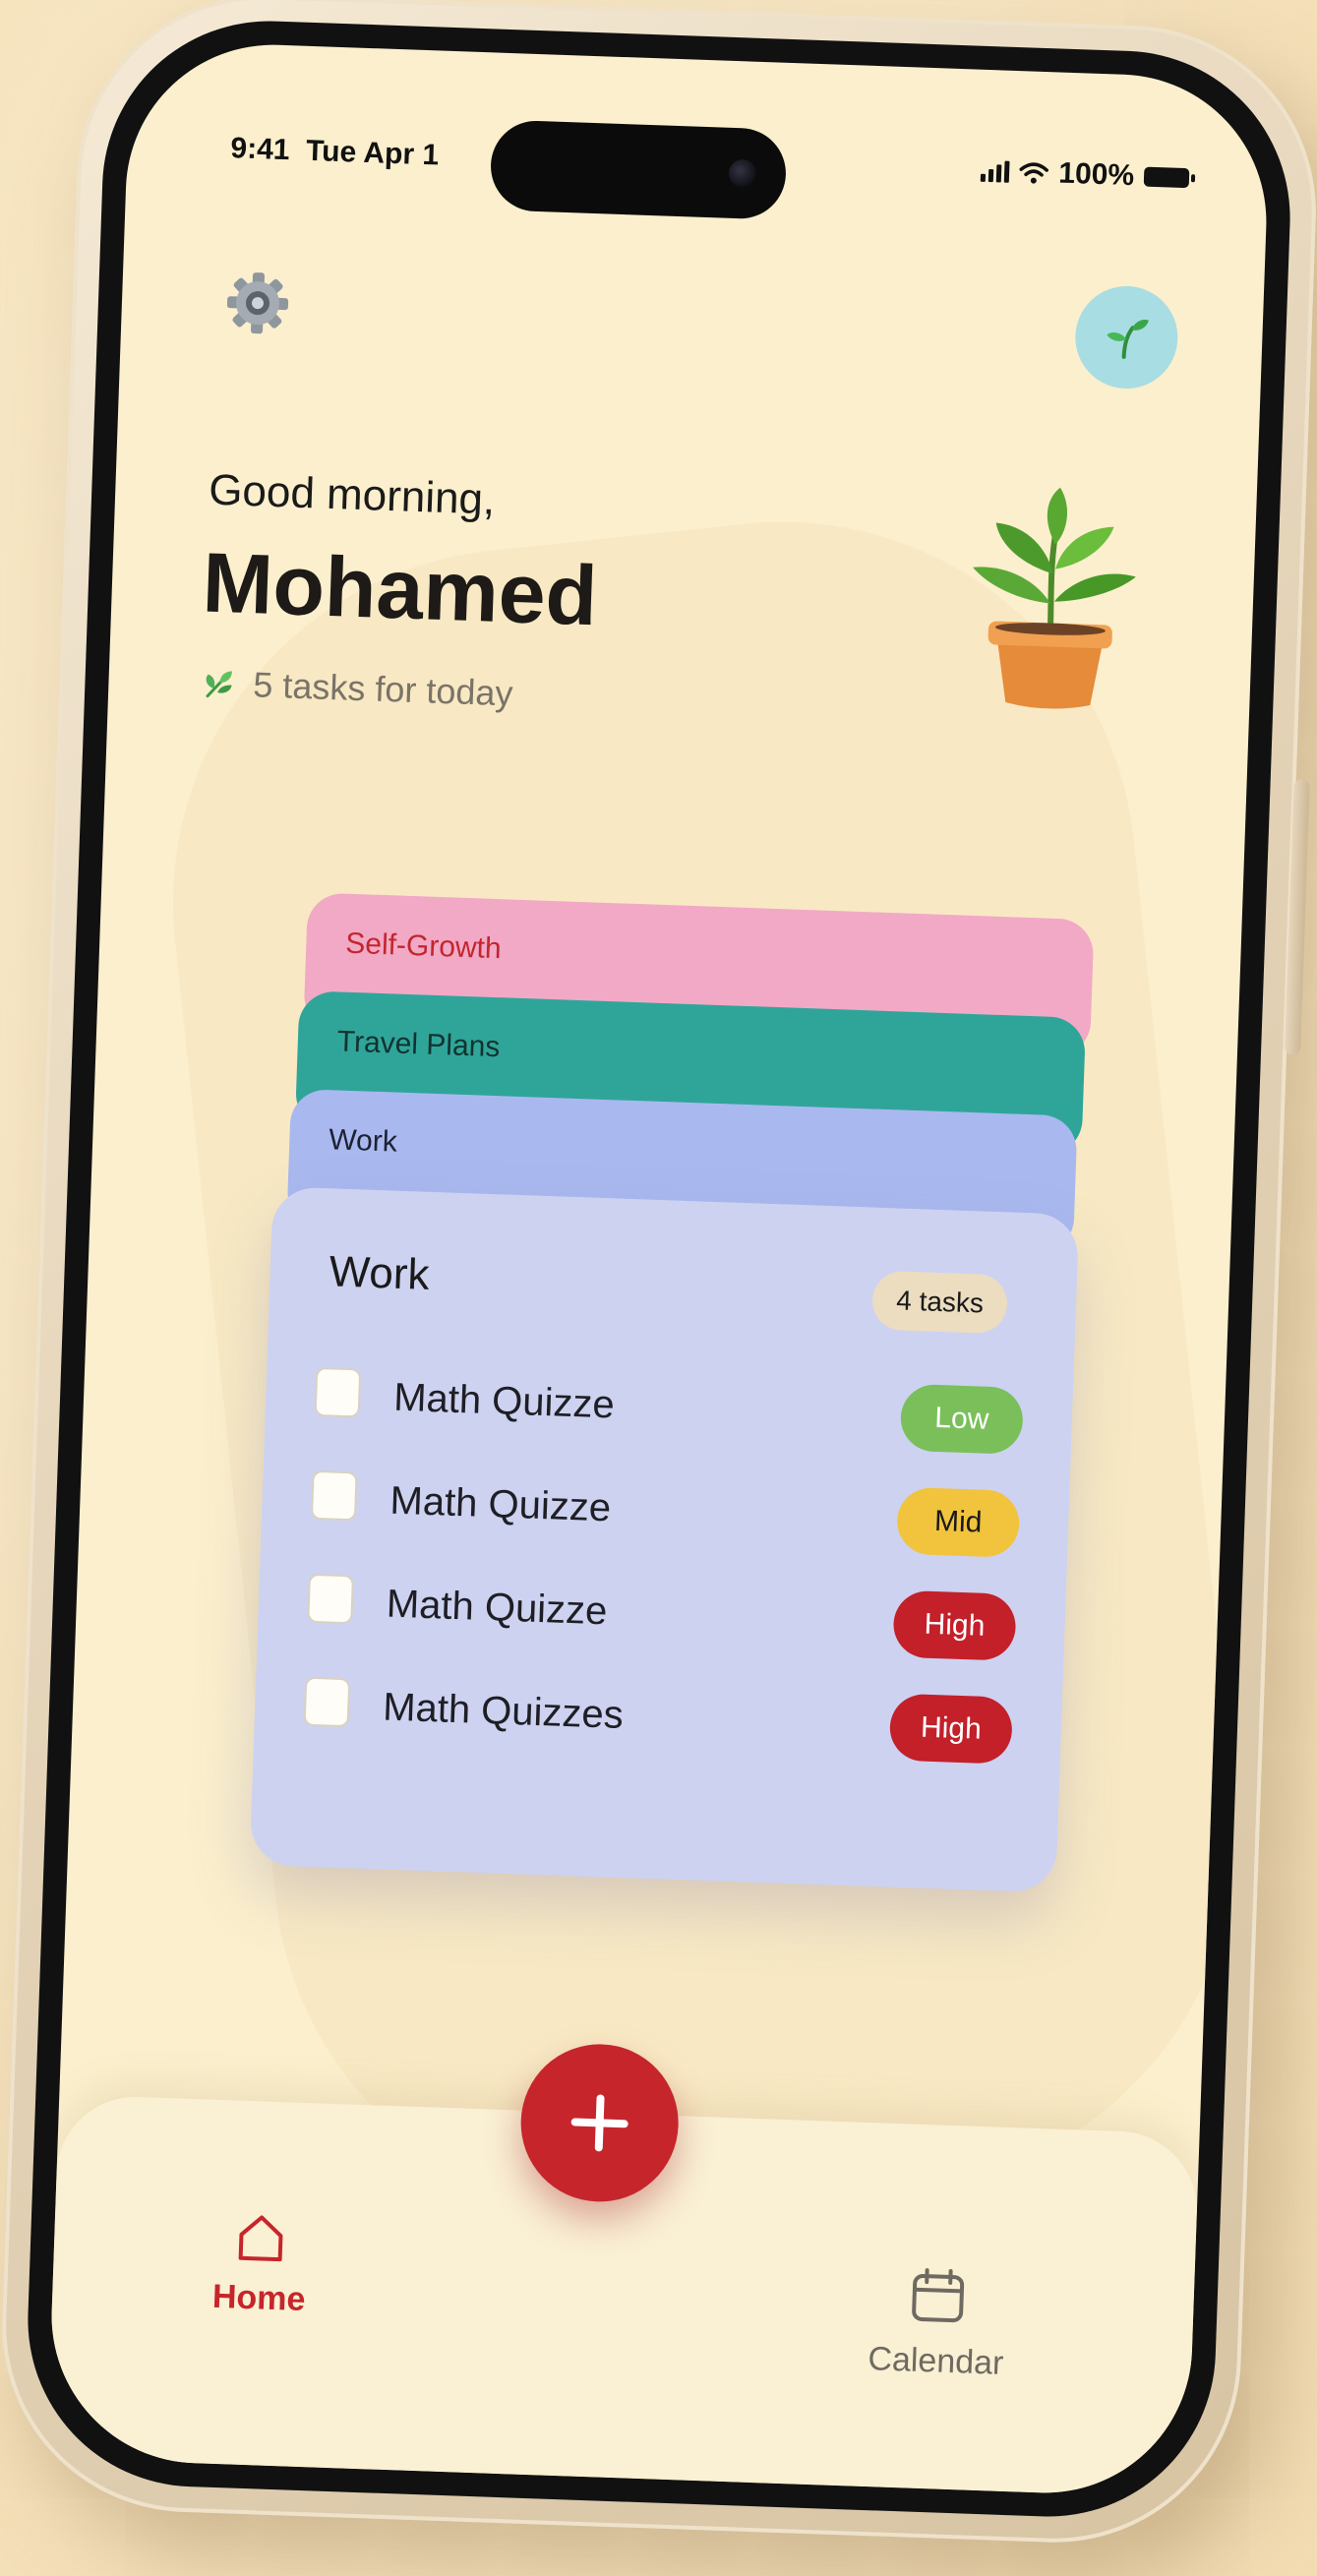 This screenshot has width=1317, height=2576. I want to click on status-time: 9:41 Tue Apr 1, so click(334, 152).